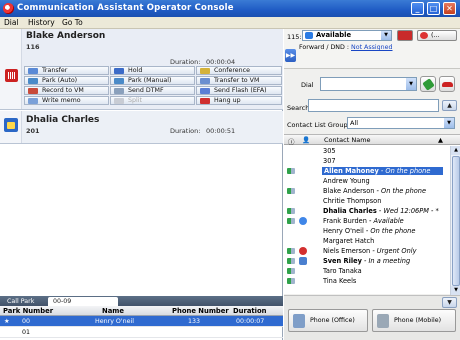 This screenshot has width=460, height=340. What do you see at coordinates (152, 70) in the screenshot?
I see `hold-button: Hold` at bounding box center [152, 70].